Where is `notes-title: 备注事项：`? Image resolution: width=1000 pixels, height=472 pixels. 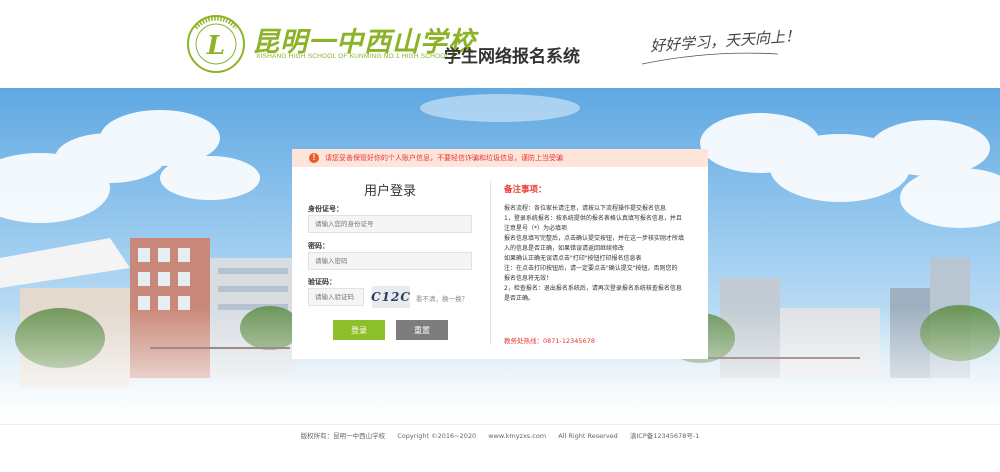 notes-title: 备注事项： is located at coordinates (525, 190).